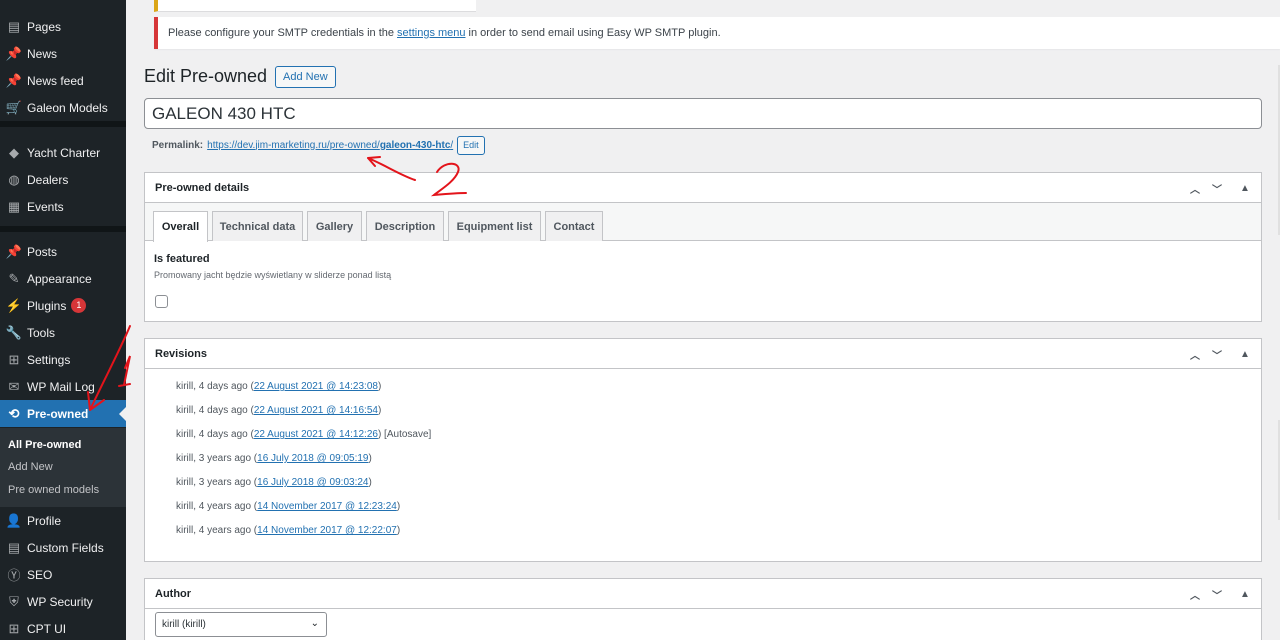 The height and width of the screenshot is (640, 1280). I want to click on sidebar-item-events: ▦ Events, so click(63, 206).